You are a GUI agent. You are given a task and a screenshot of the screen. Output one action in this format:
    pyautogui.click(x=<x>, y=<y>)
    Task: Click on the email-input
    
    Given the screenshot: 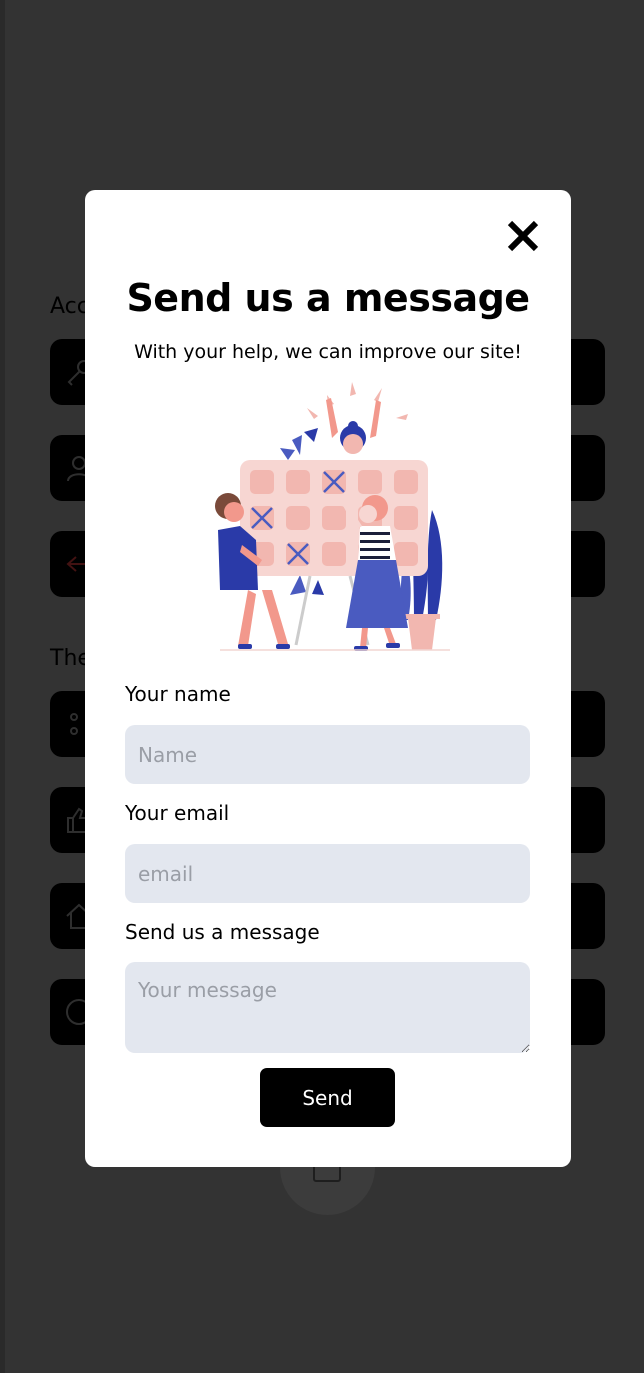 What is the action you would take?
    pyautogui.click(x=327, y=873)
    